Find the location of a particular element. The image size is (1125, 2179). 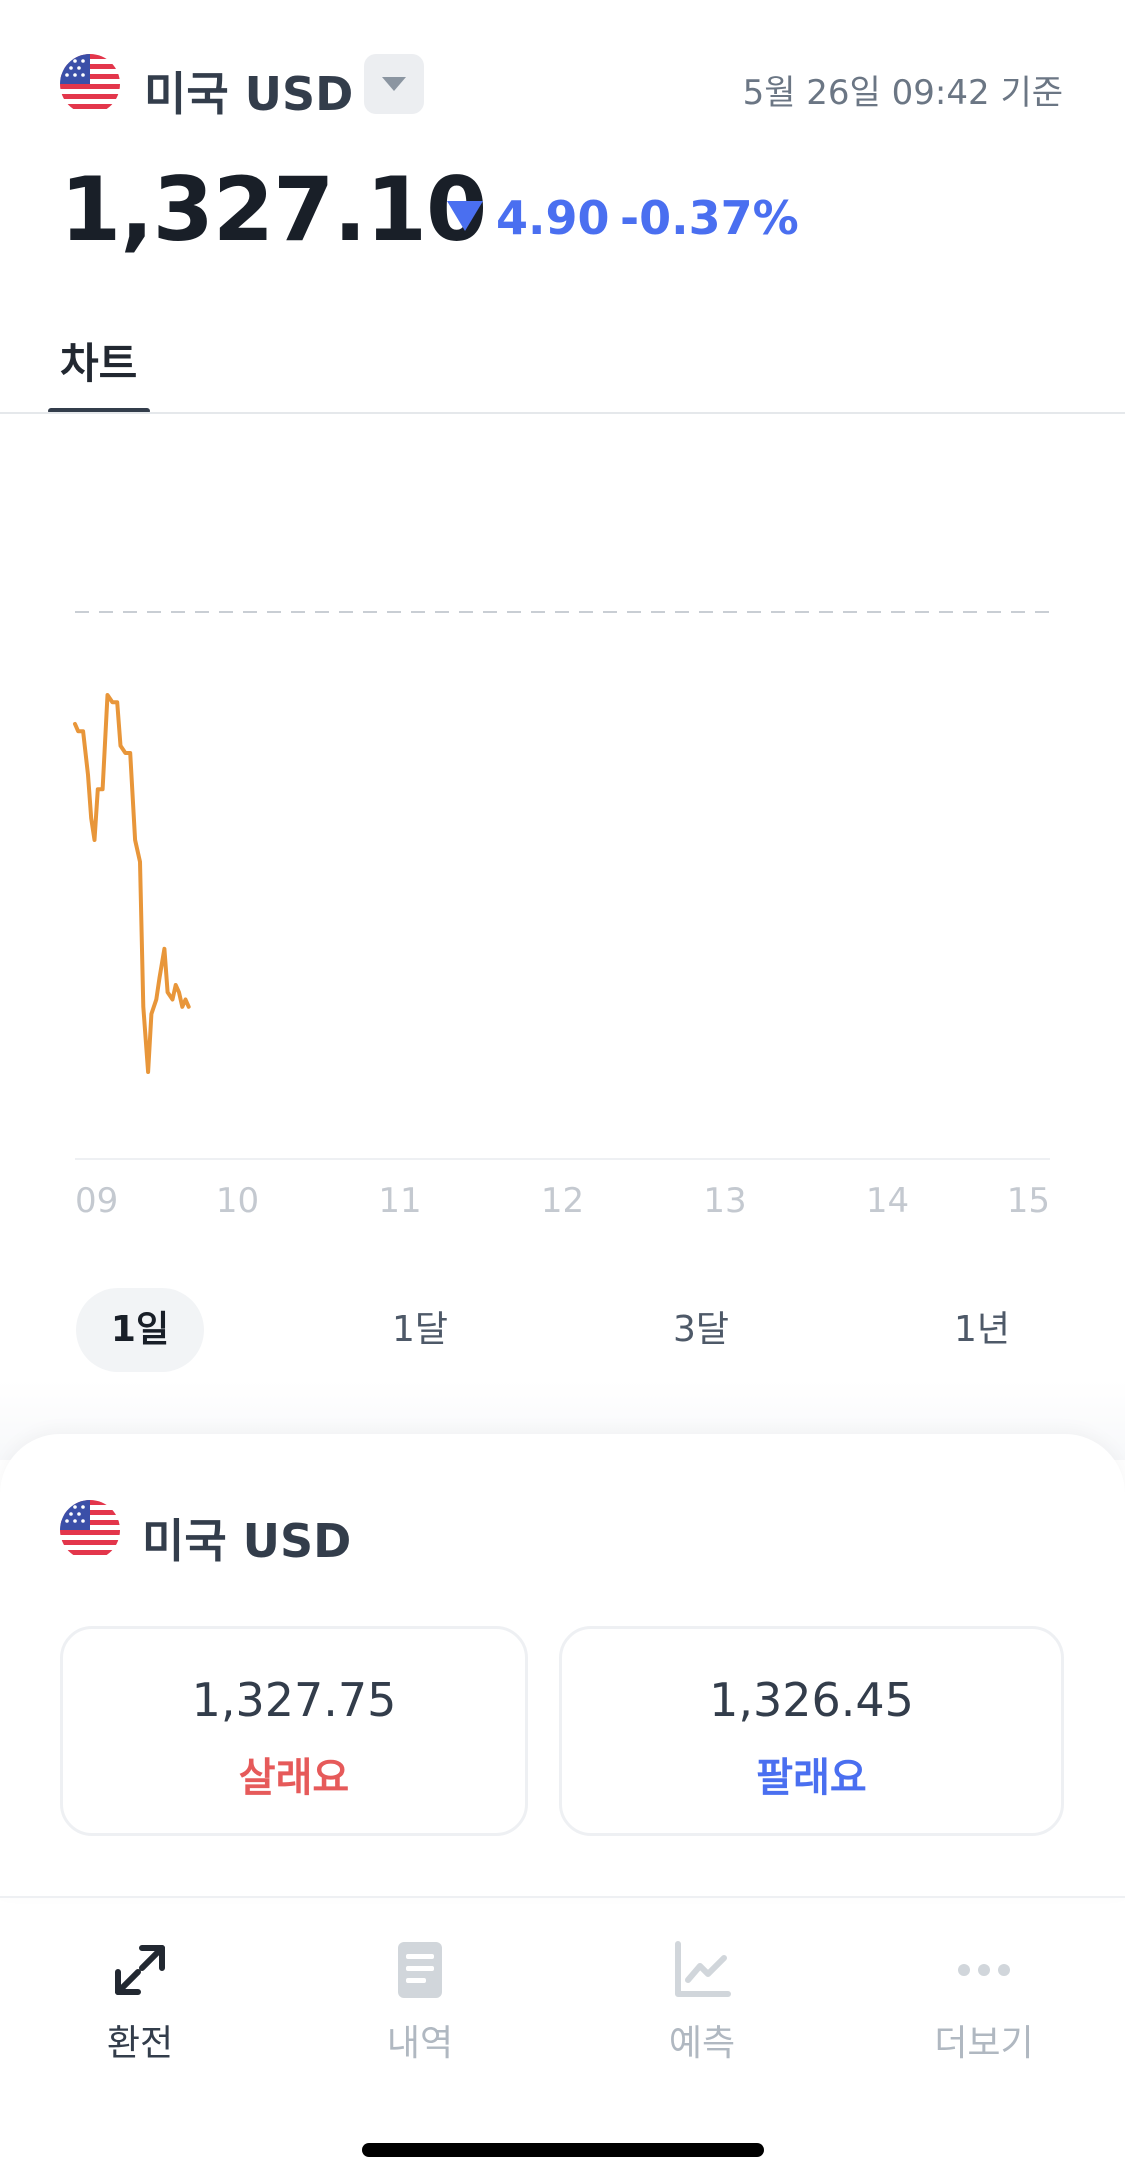

document-icon is located at coordinates (420, 1970).